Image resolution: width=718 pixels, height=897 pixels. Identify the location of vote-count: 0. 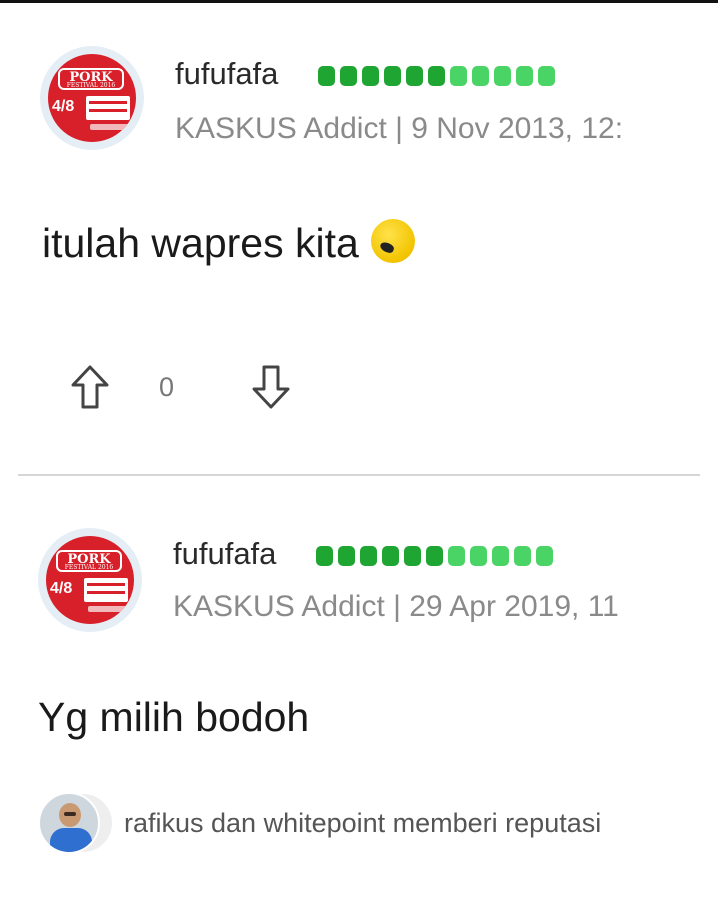
(167, 386).